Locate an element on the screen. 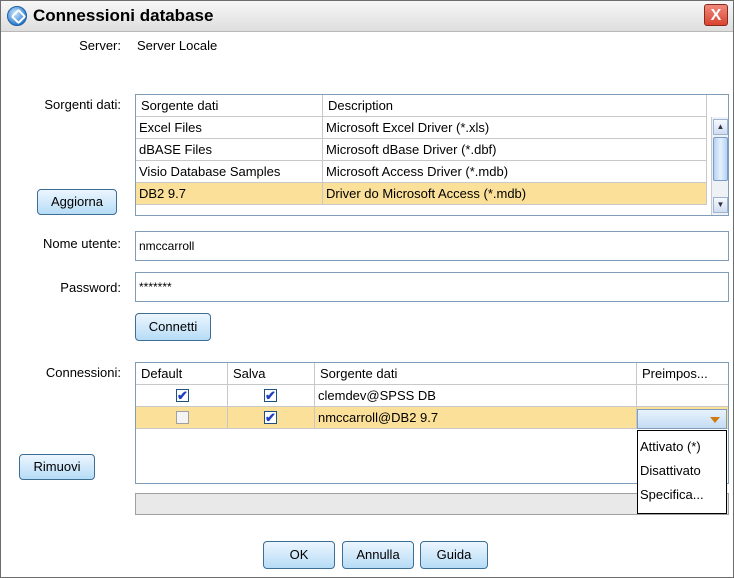 The height and width of the screenshot is (578, 734). table-row-source: dBASE Files is located at coordinates (229, 150).